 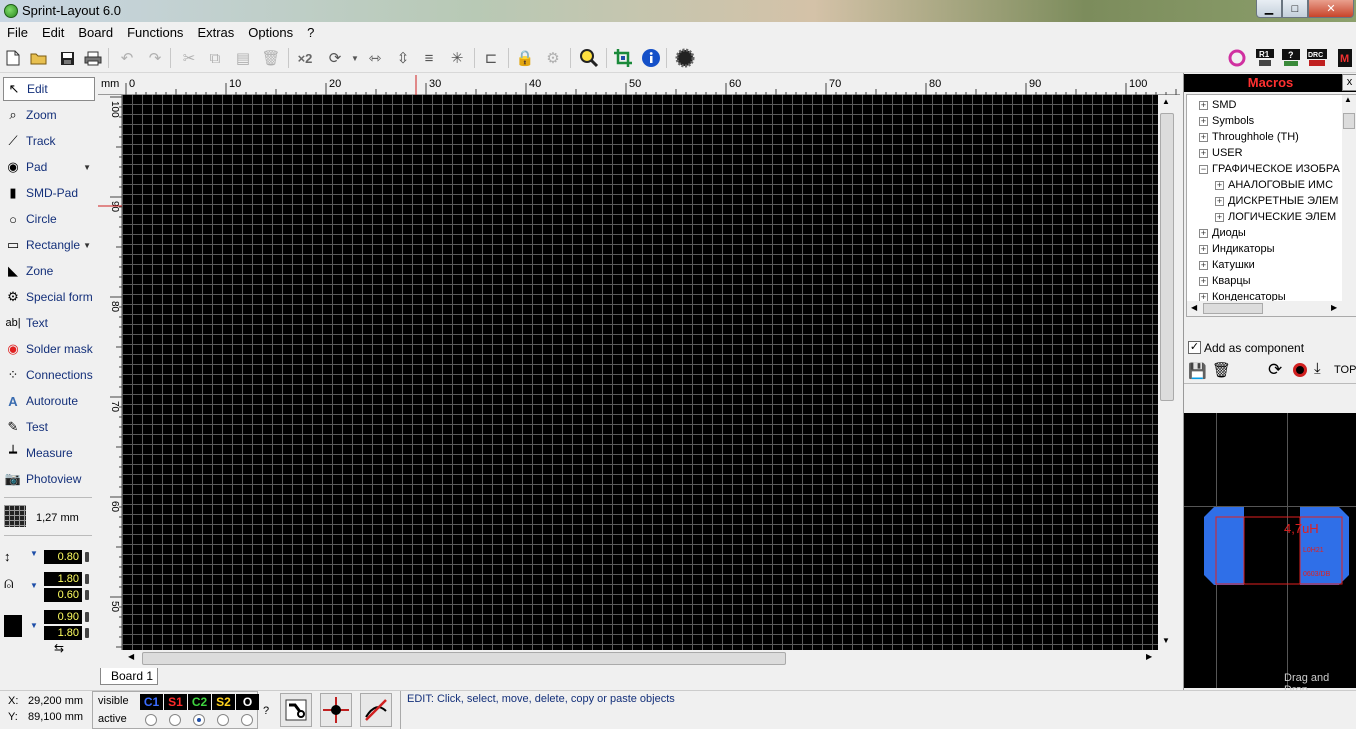 What do you see at coordinates (1269, 9) in the screenshot?
I see `minimize-button: ▁` at bounding box center [1269, 9].